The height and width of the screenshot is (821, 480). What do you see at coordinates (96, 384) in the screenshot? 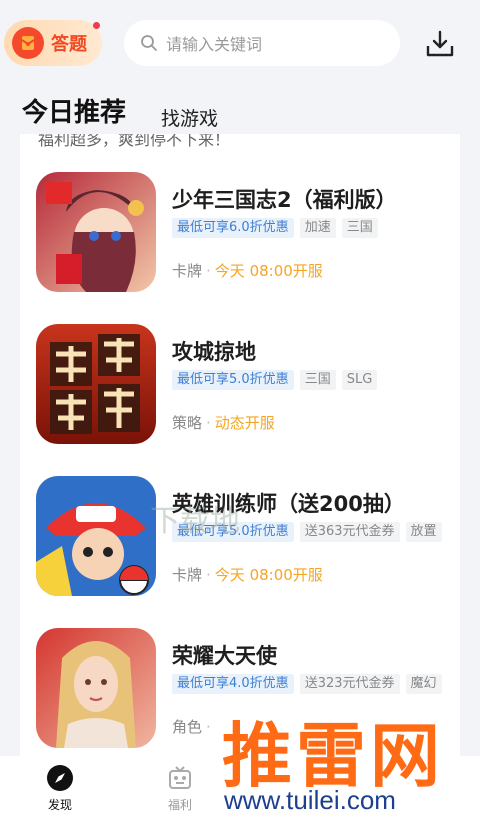
I see `gongcheng-luedi-icon` at bounding box center [96, 384].